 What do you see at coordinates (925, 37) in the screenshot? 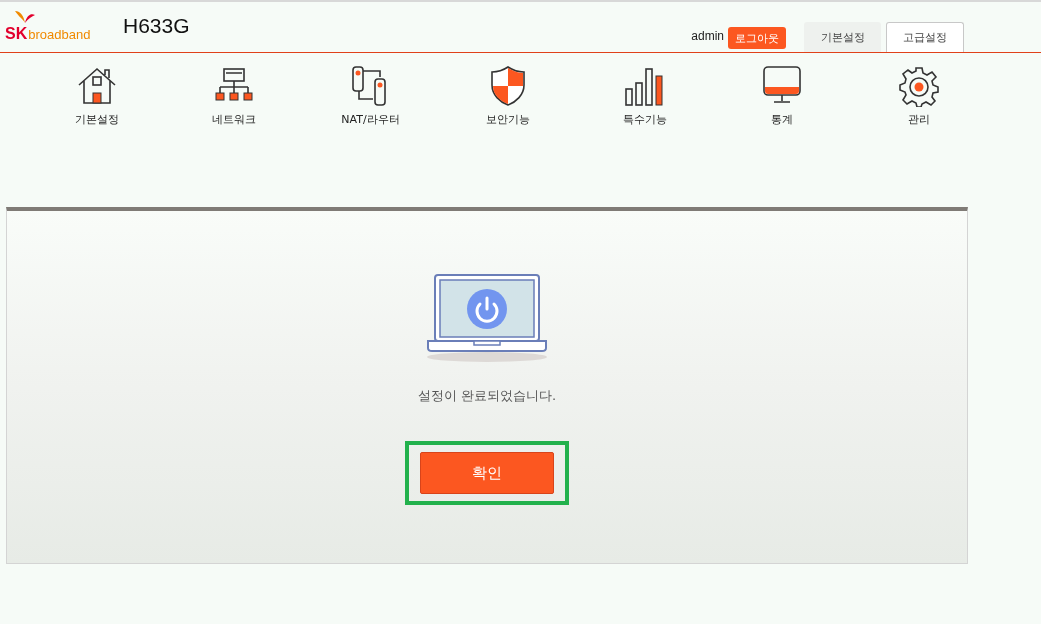
I see `mode-tab: 고급설정` at bounding box center [925, 37].